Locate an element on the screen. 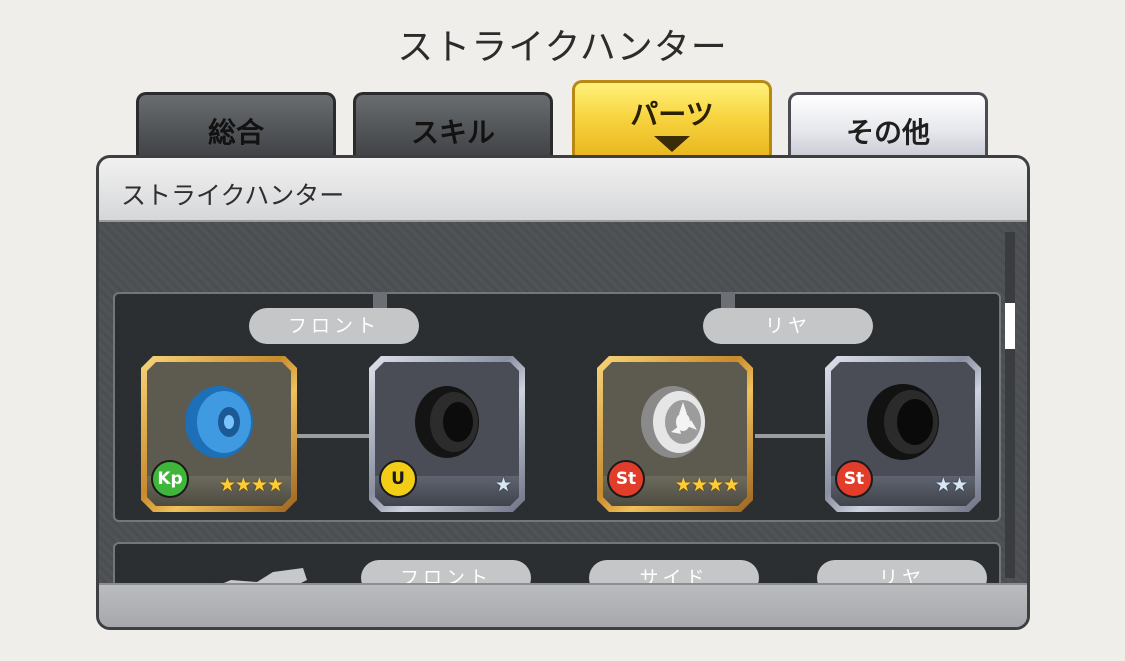 The width and height of the screenshot is (1125, 661). front-label: フロント is located at coordinates (334, 326).